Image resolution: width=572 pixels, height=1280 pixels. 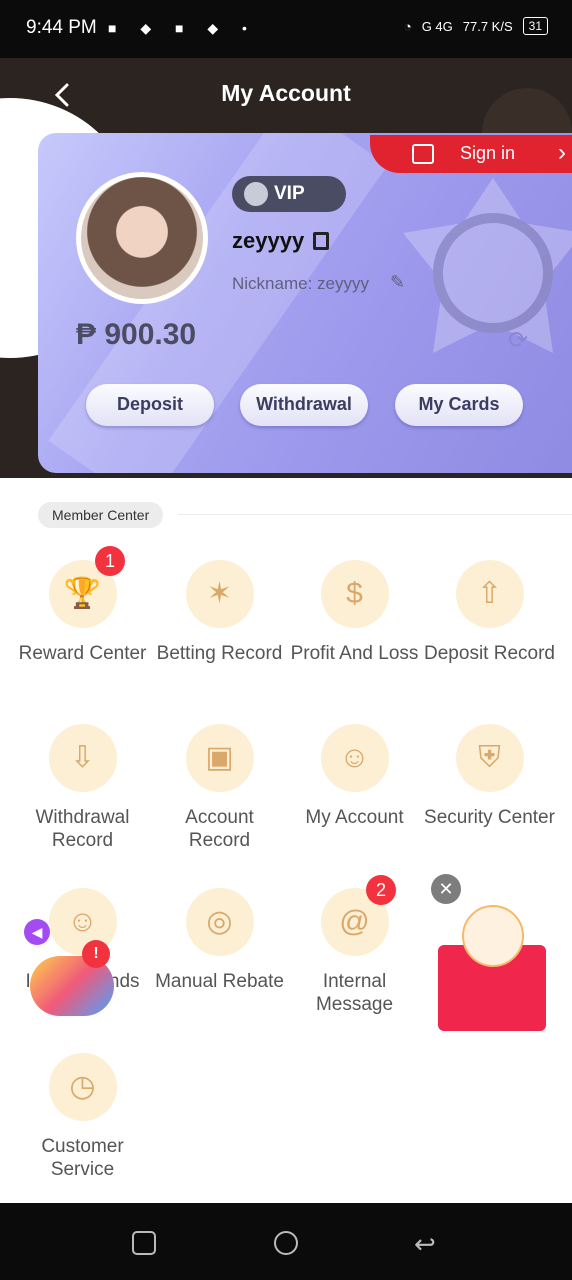 What do you see at coordinates (423, 154) in the screenshot?
I see `calendar-check-icon` at bounding box center [423, 154].